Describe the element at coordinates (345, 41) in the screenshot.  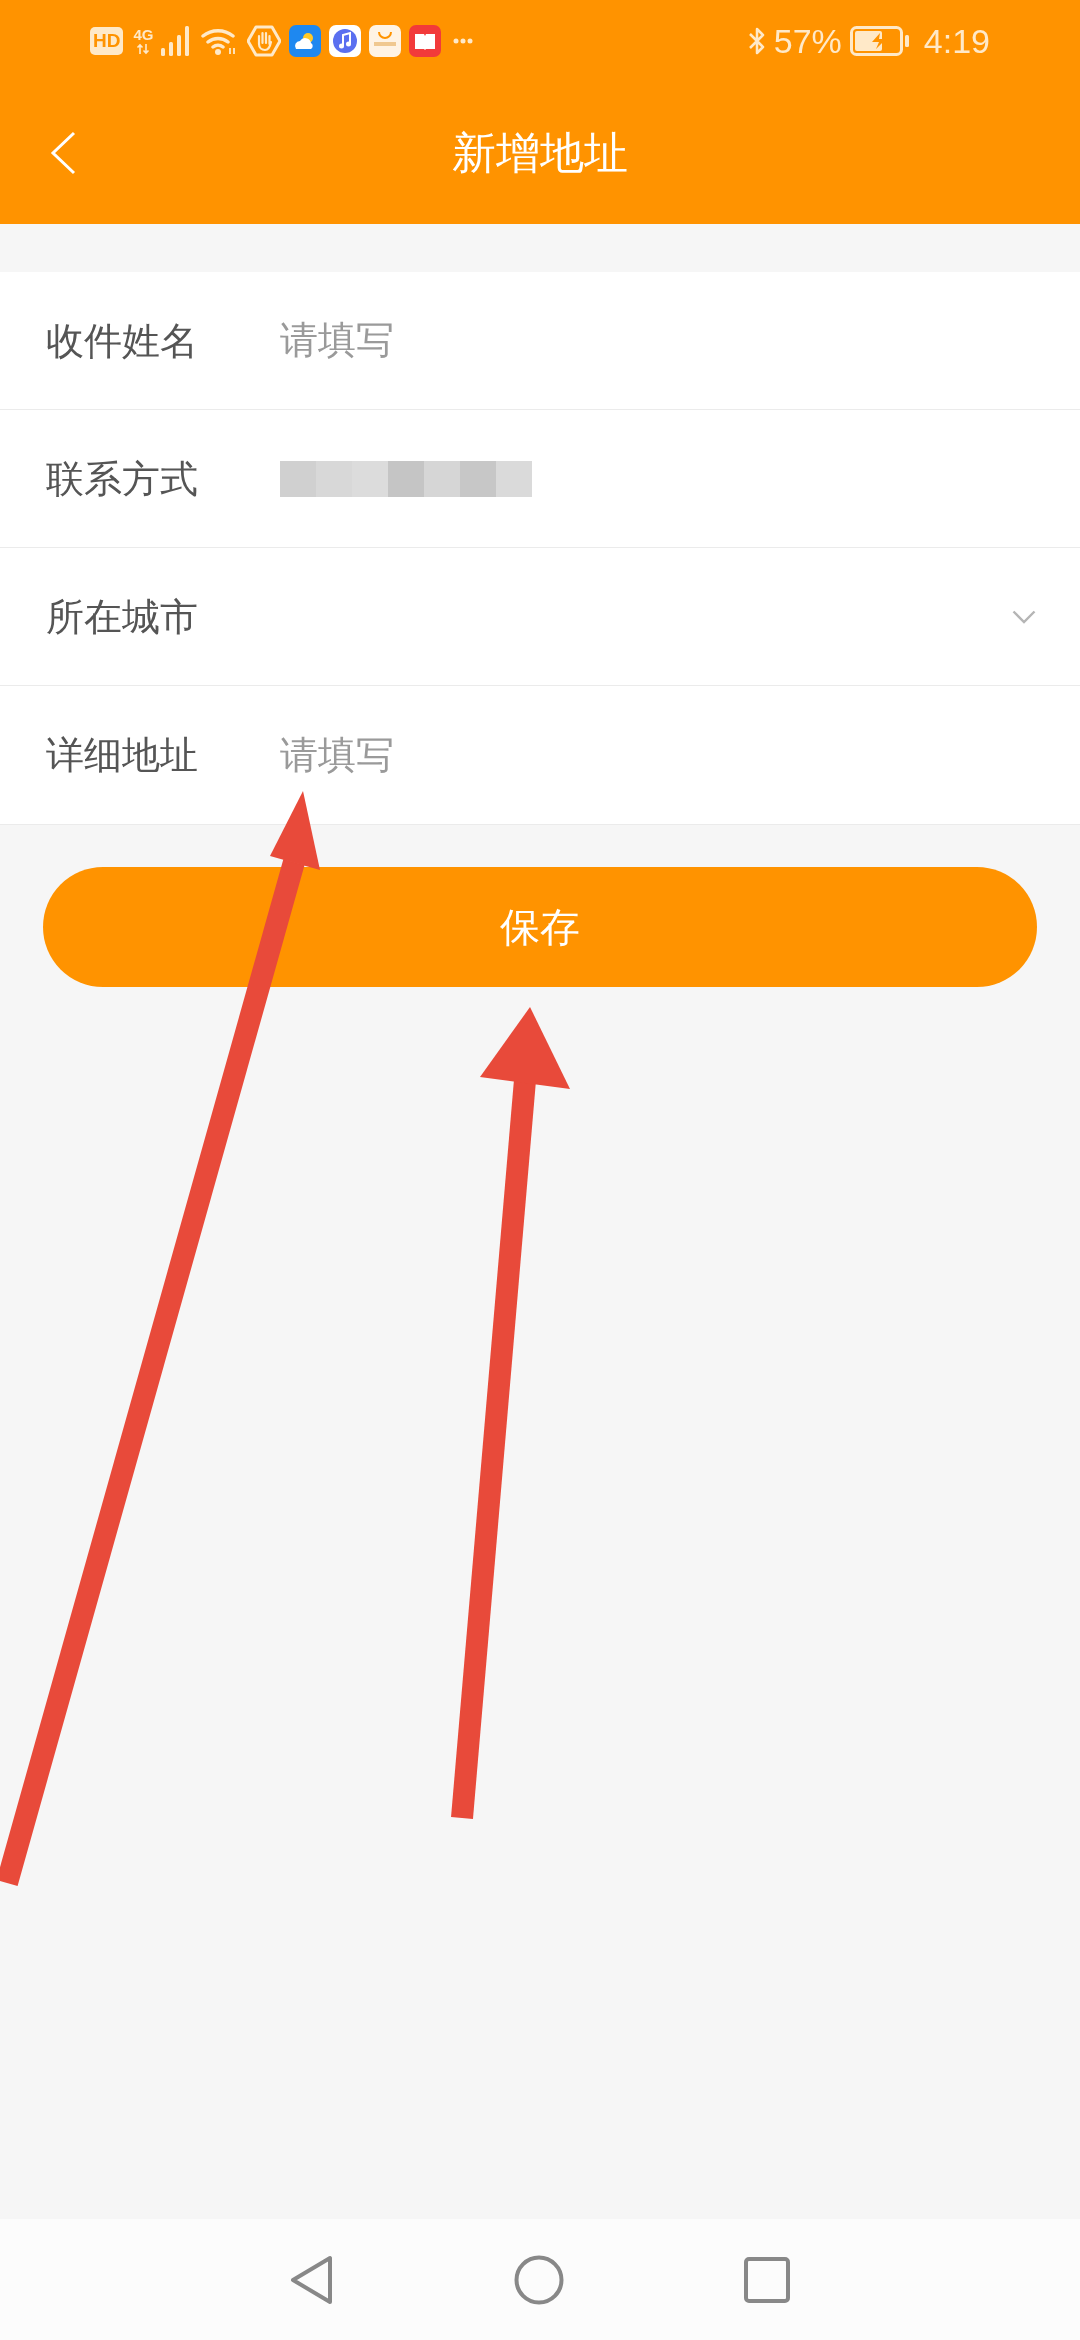
I see `music-app-icon` at that location.